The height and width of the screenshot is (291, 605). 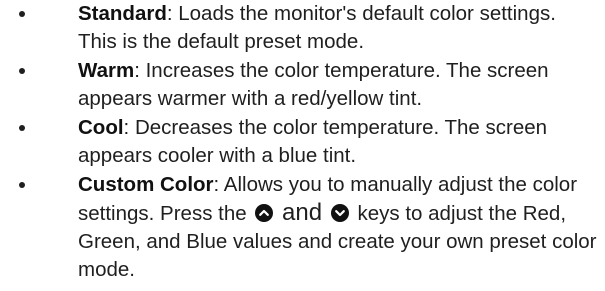 I want to click on up-arrow-key-icon, so click(x=264, y=213).